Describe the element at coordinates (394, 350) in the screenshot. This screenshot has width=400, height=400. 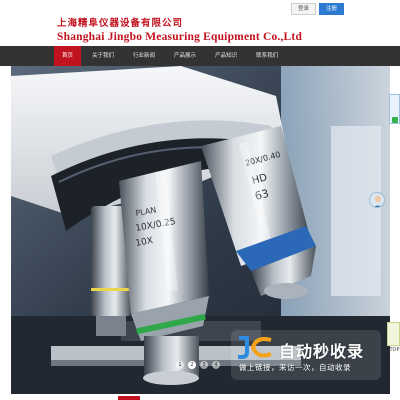
I see `back-to-top-button: TOP` at that location.